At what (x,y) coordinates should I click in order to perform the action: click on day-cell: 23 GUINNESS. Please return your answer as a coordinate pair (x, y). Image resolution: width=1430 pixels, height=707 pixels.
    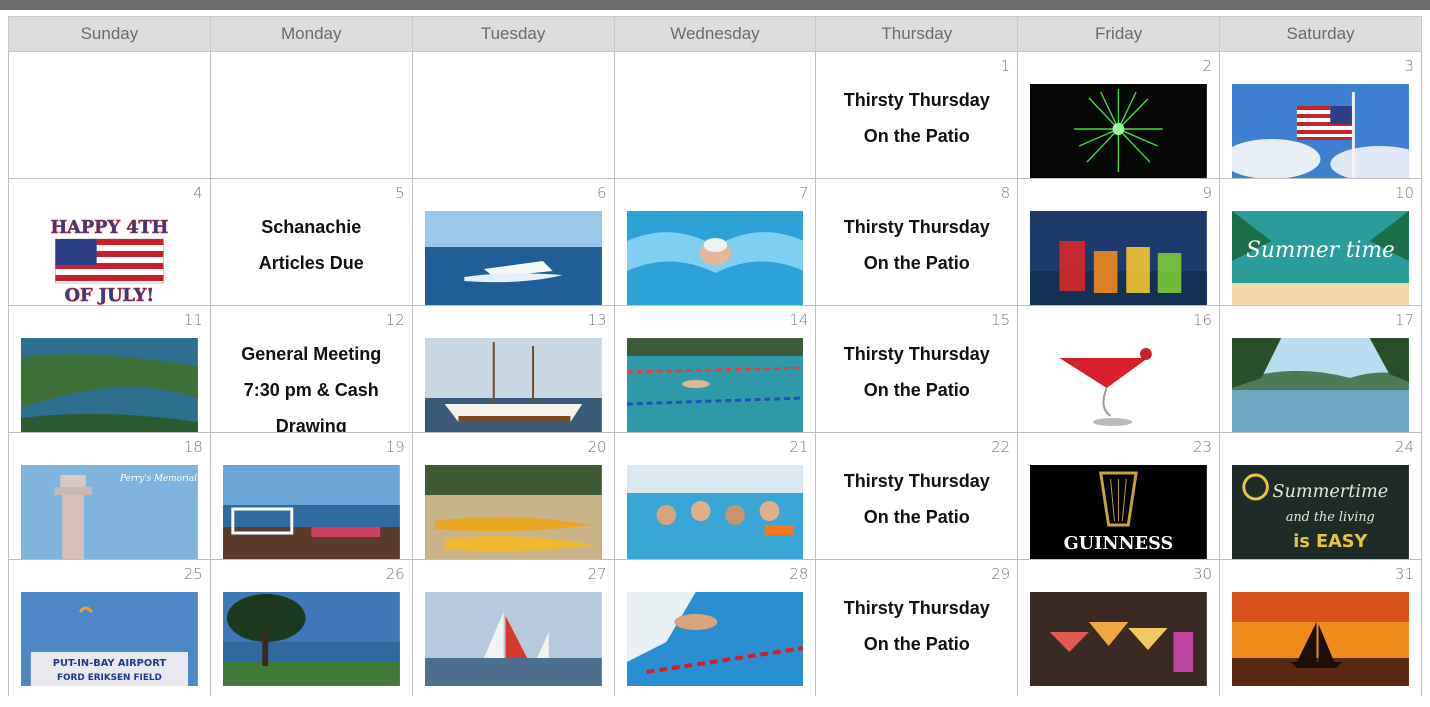
    Looking at the image, I should click on (1119, 496).